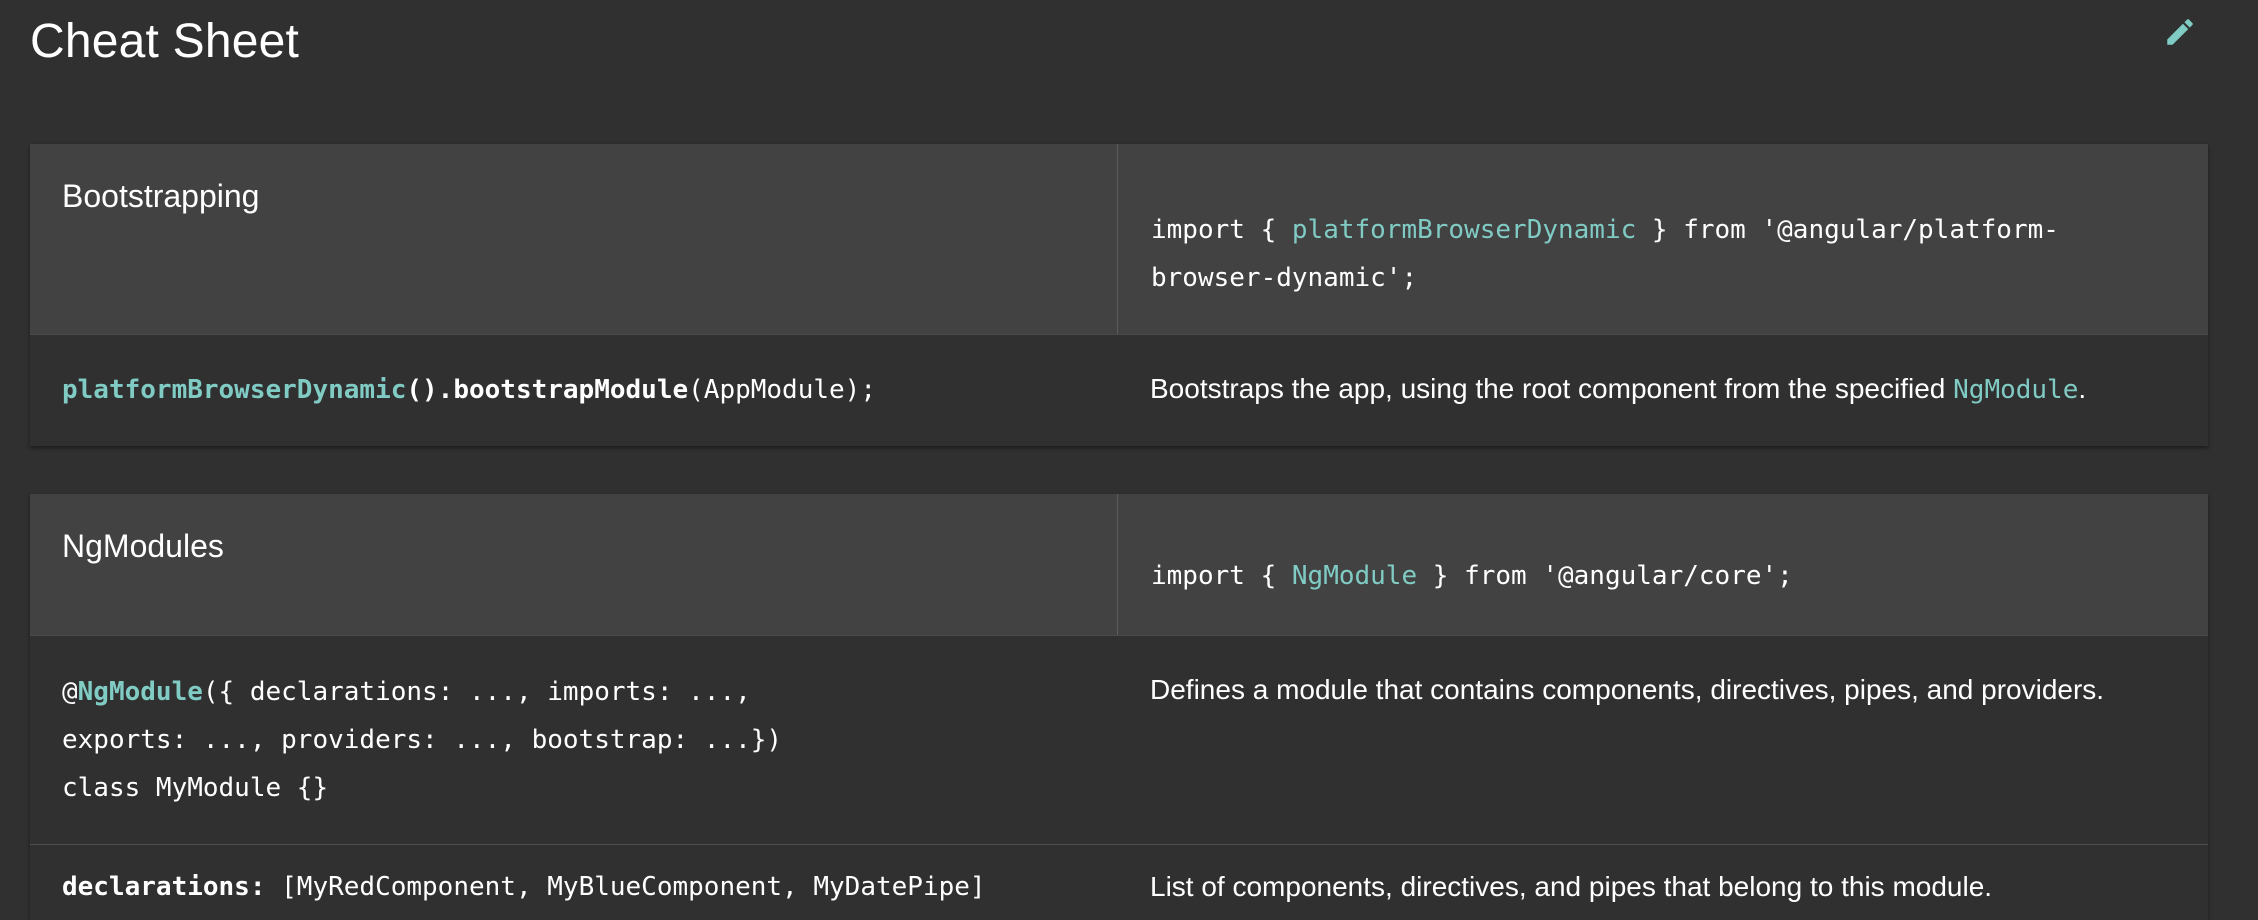 The width and height of the screenshot is (2258, 920). Describe the element at coordinates (547, 390) in the screenshot. I see `syntax-bold: ().bootstrapModule` at that location.